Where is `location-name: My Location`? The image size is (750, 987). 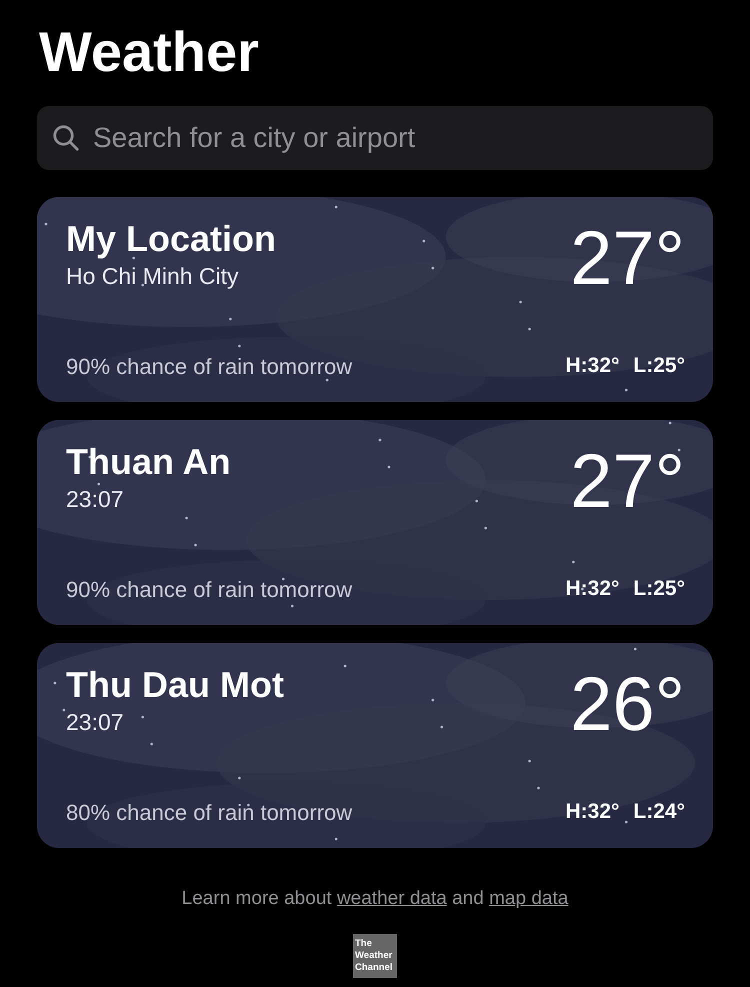
location-name: My Location is located at coordinates (171, 239).